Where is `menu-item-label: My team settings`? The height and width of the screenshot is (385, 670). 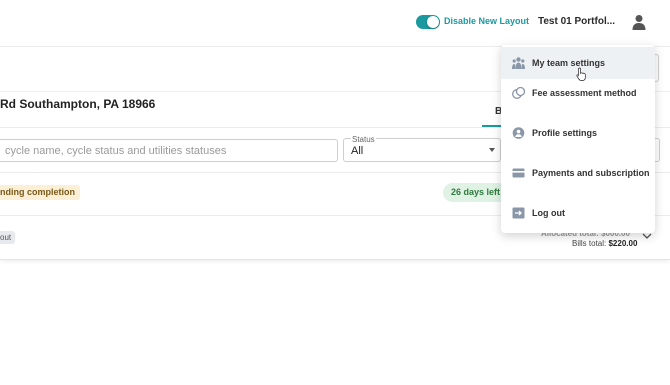
menu-item-label: My team settings is located at coordinates (569, 63).